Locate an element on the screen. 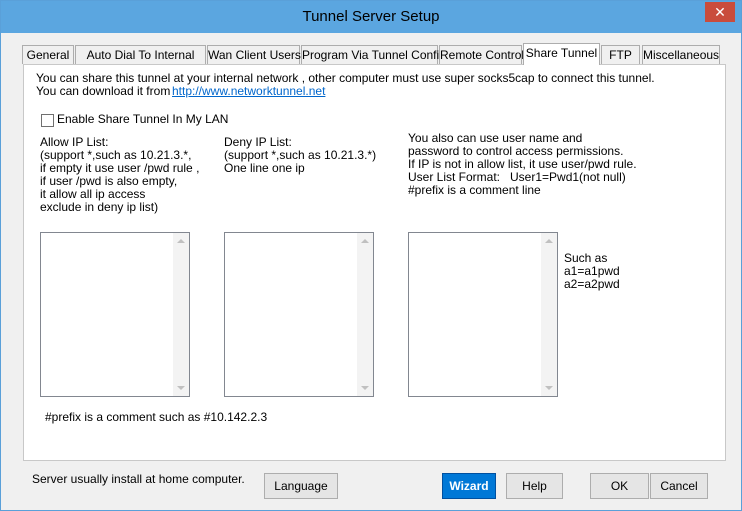 The height and width of the screenshot is (511, 742). title-bar: Tunnel Server Setup ✕ is located at coordinates (371, 17).